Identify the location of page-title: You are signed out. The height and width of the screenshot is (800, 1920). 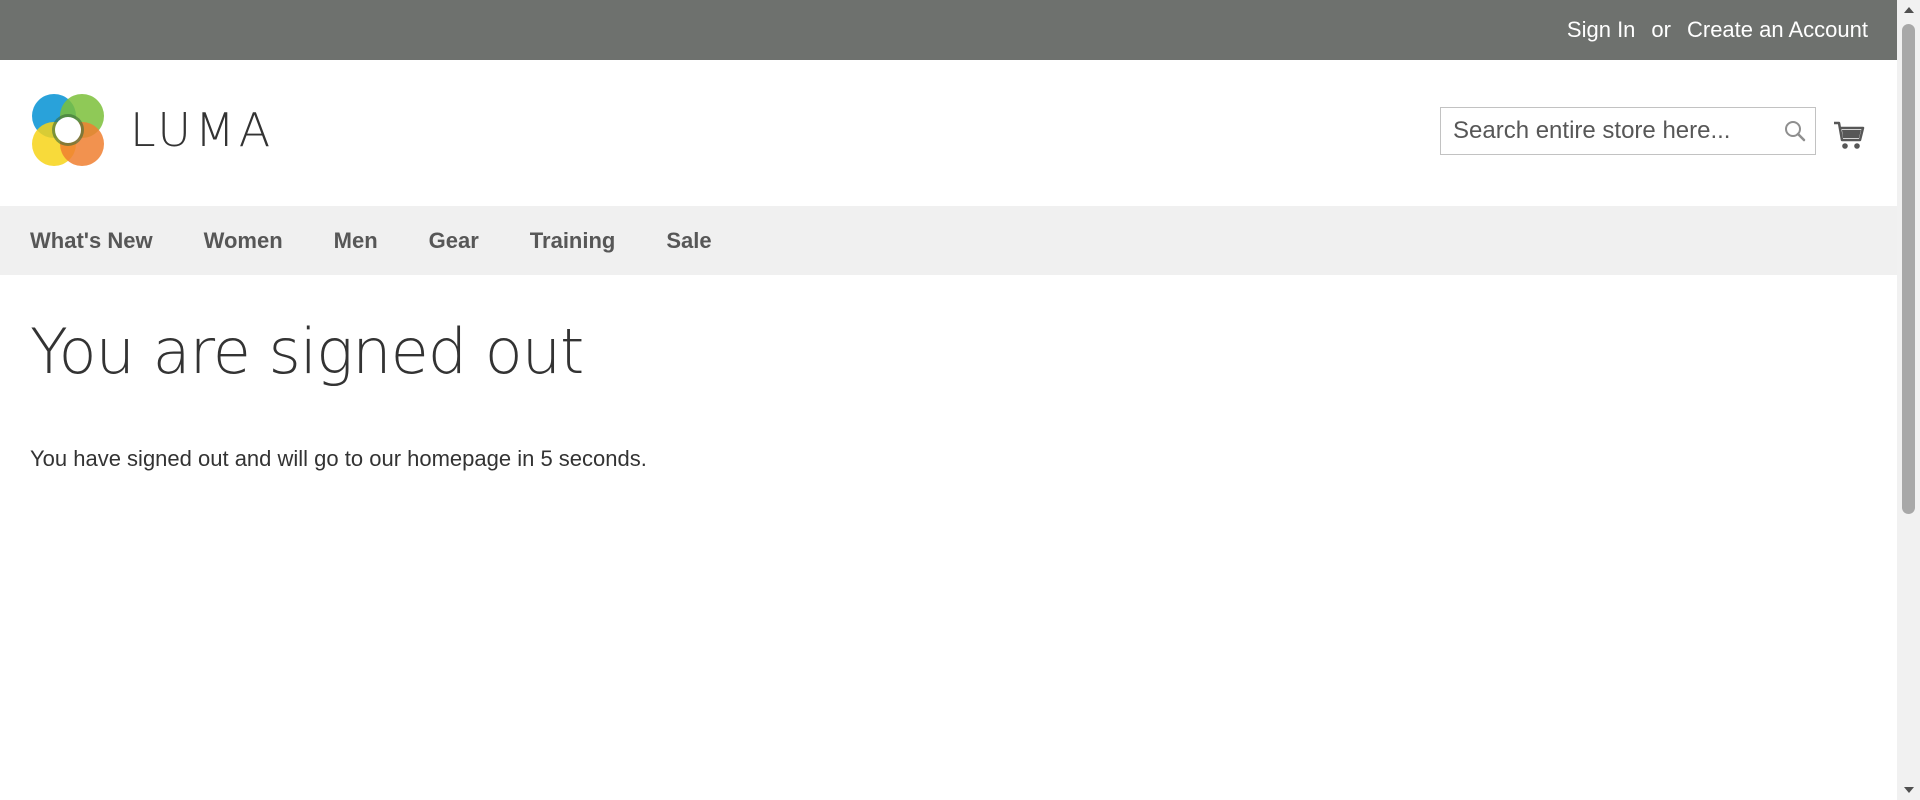
(307, 351).